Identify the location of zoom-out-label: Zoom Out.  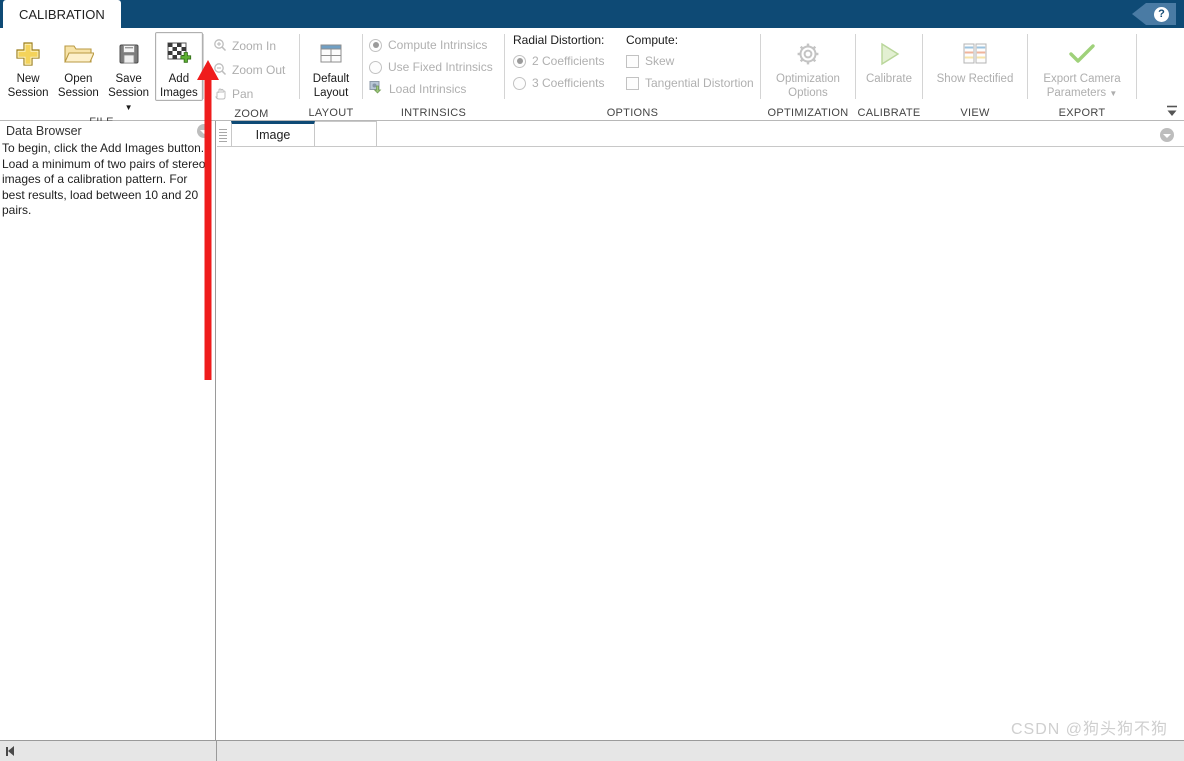
(259, 70).